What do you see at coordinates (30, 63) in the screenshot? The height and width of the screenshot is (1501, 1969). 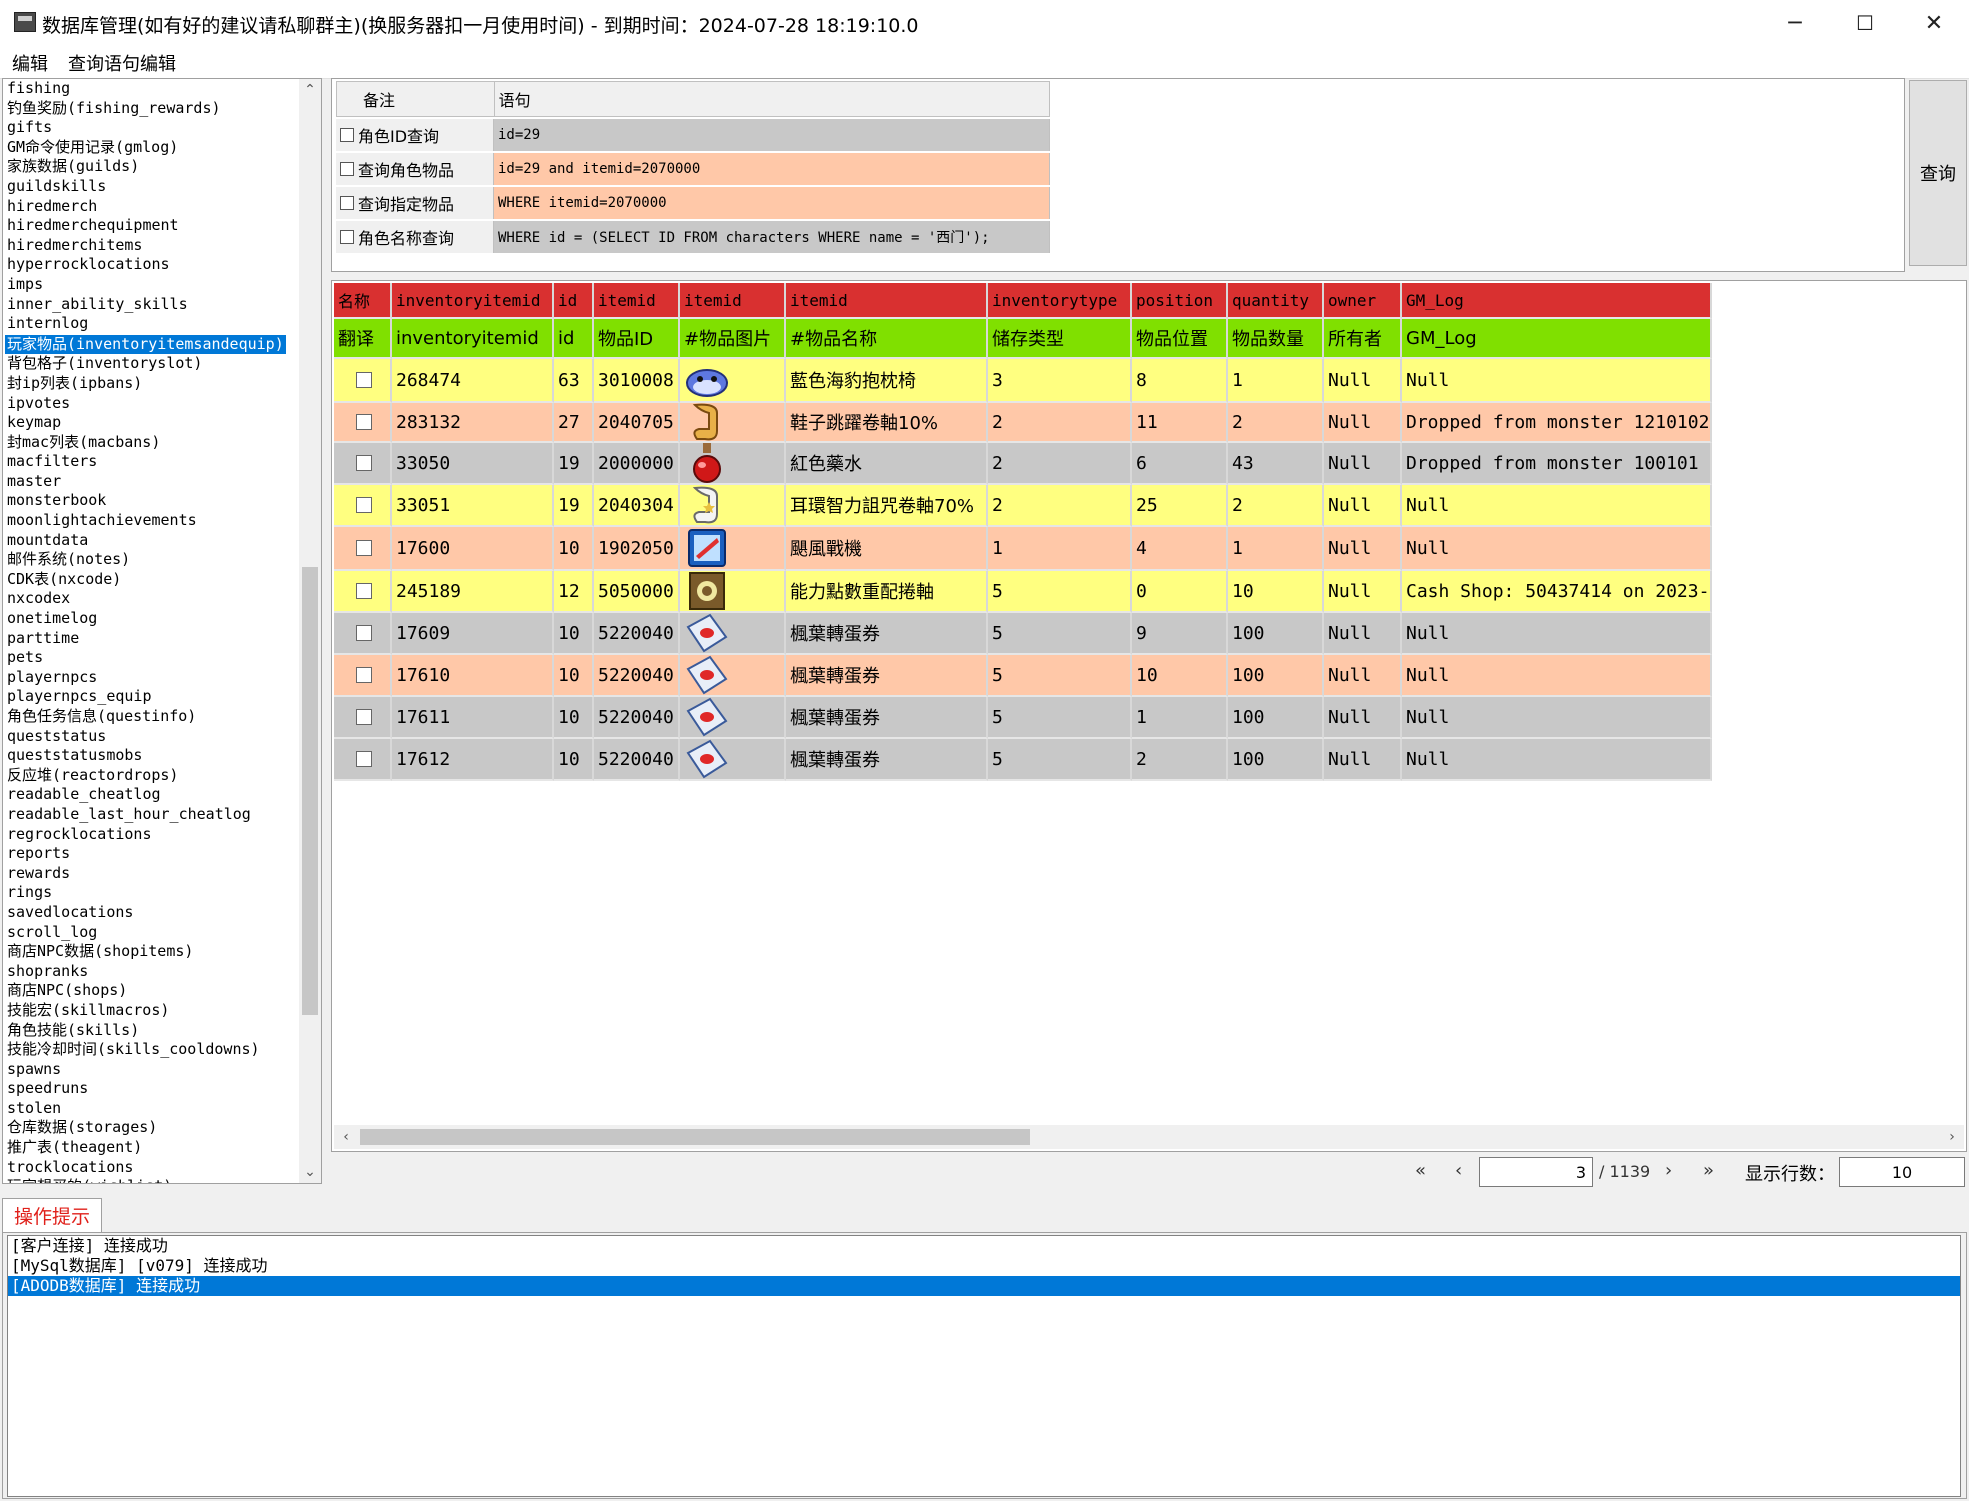 I see `menu-edit: 编辑` at bounding box center [30, 63].